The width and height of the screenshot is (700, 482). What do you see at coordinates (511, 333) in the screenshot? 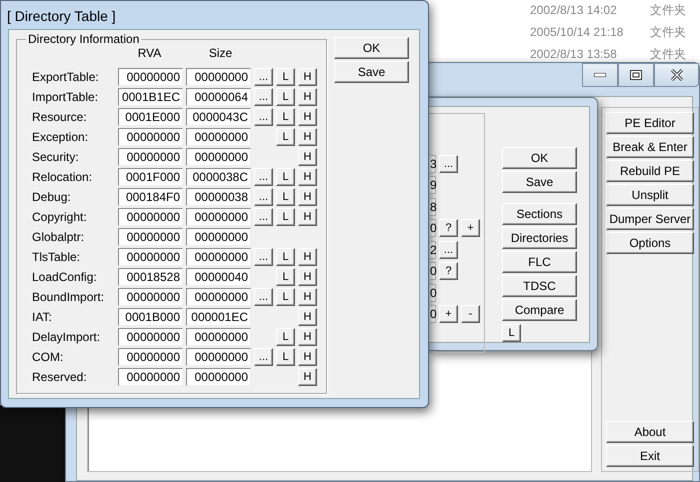
I see `small-button: L` at bounding box center [511, 333].